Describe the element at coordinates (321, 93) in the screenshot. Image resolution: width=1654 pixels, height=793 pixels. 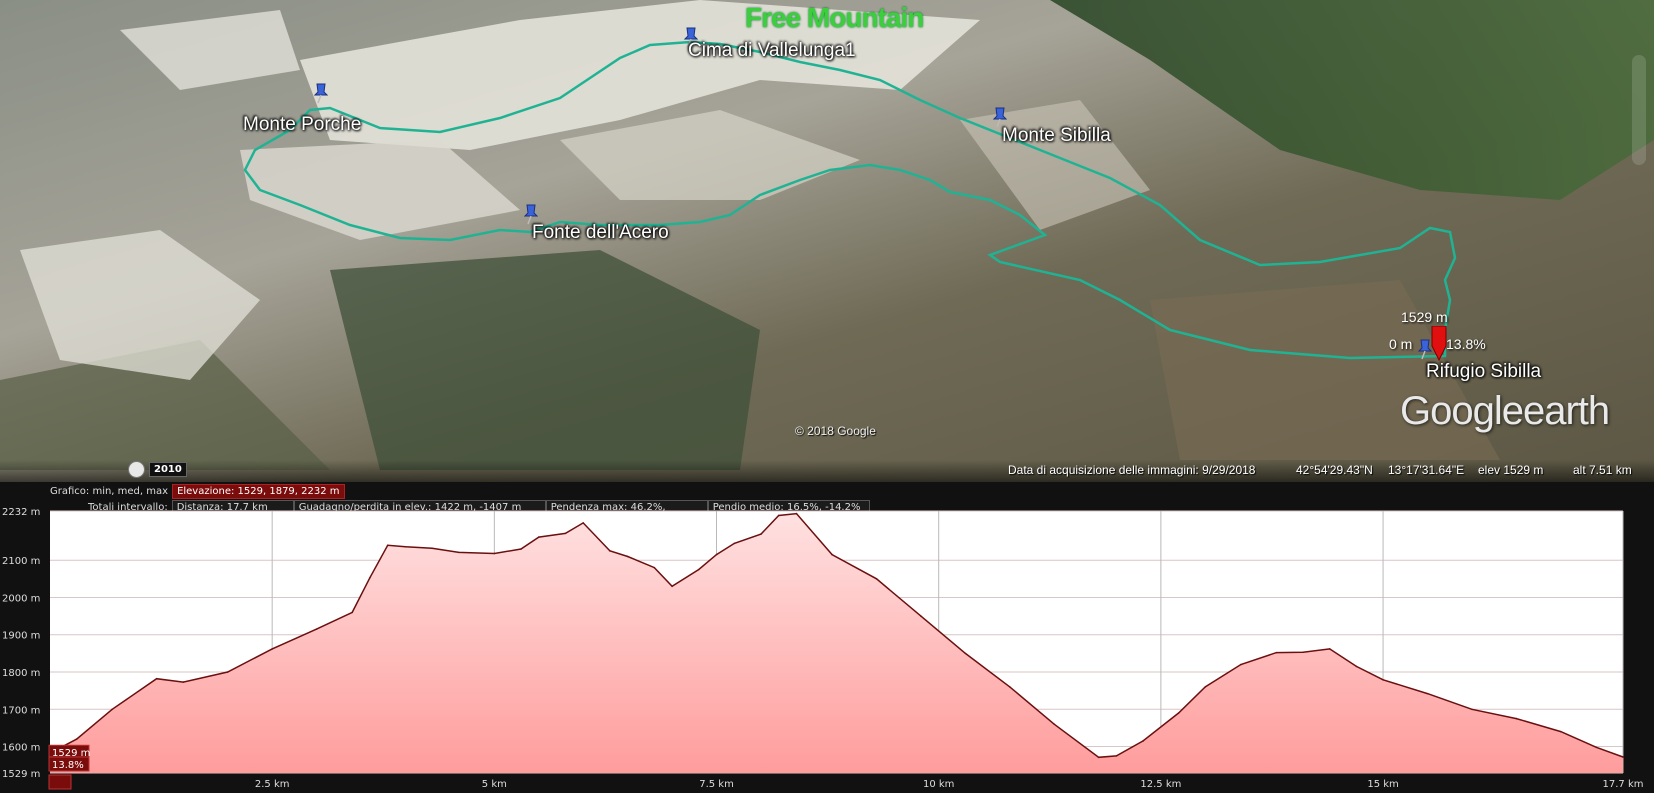
I see `pushpin-icon` at that location.